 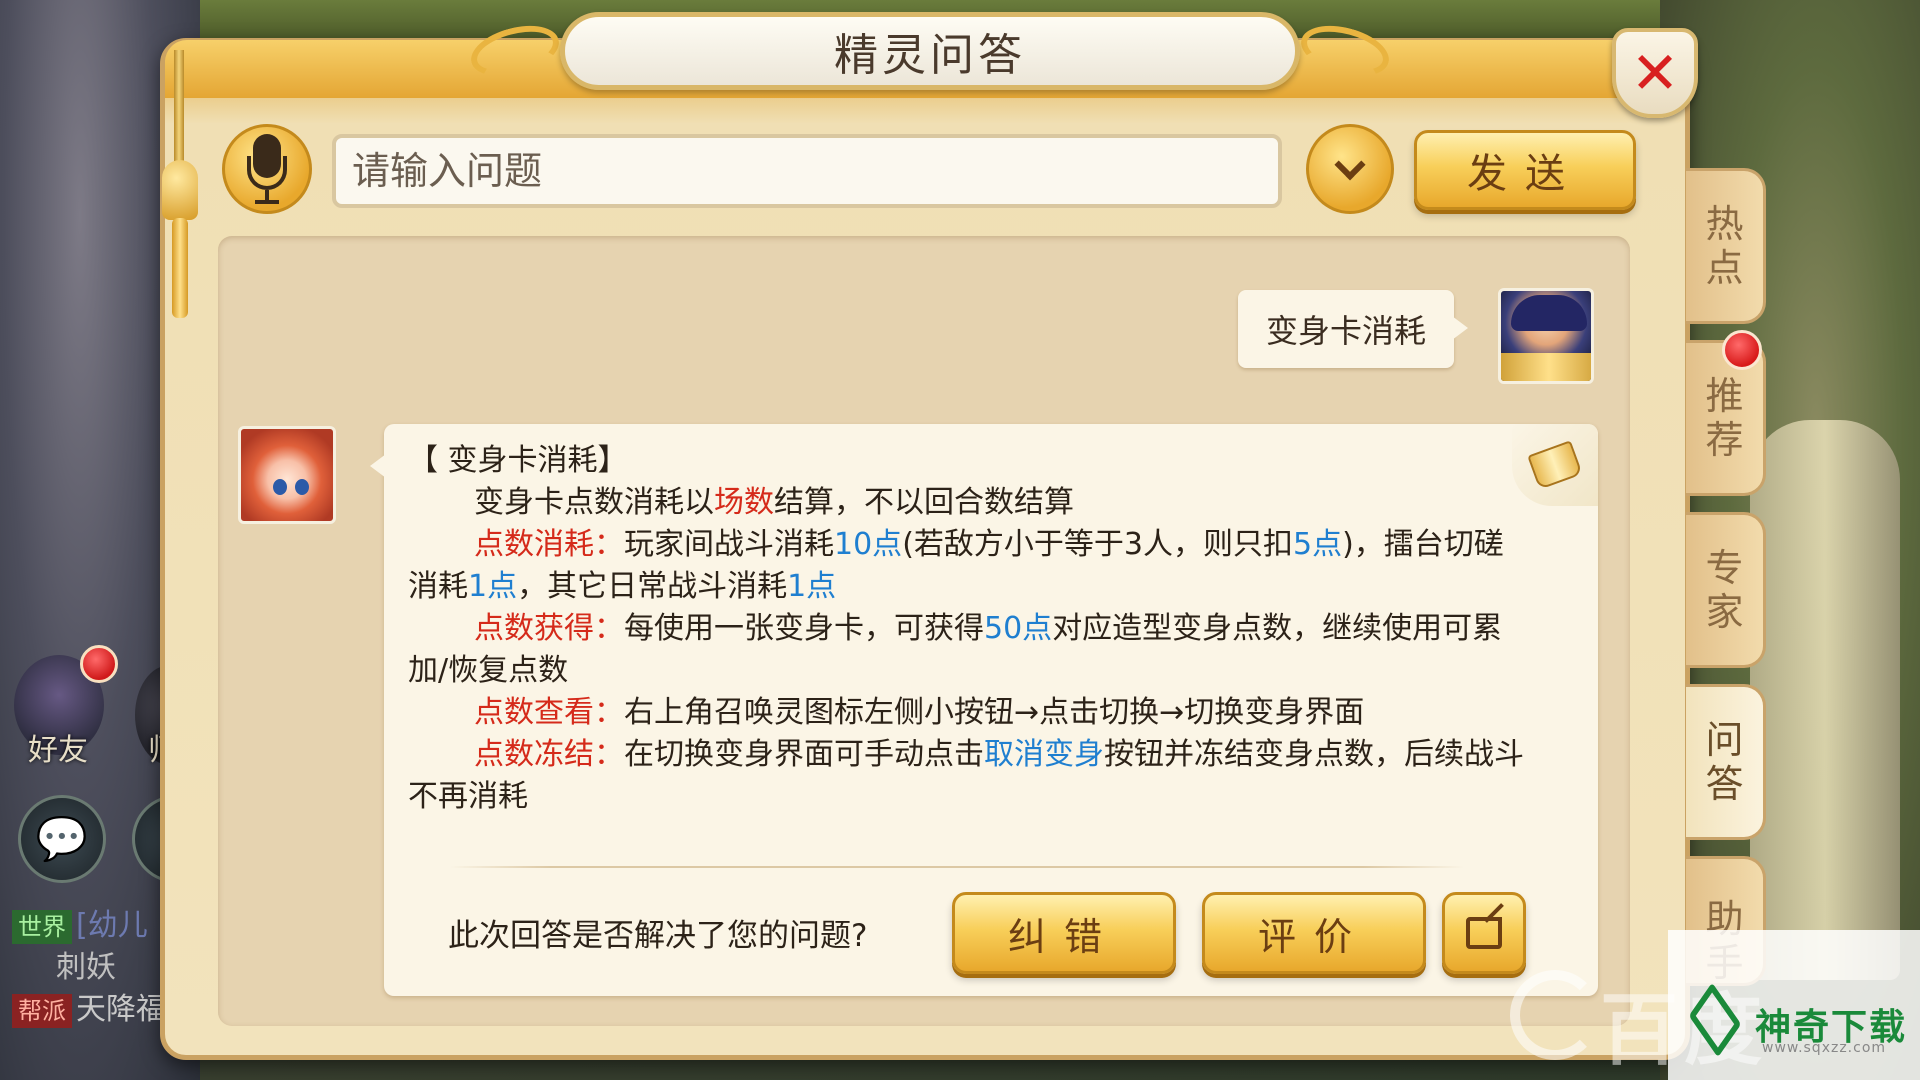 What do you see at coordinates (804, 754) in the screenshot?
I see `answer-text: 在切换变身界面可手动点击` at bounding box center [804, 754].